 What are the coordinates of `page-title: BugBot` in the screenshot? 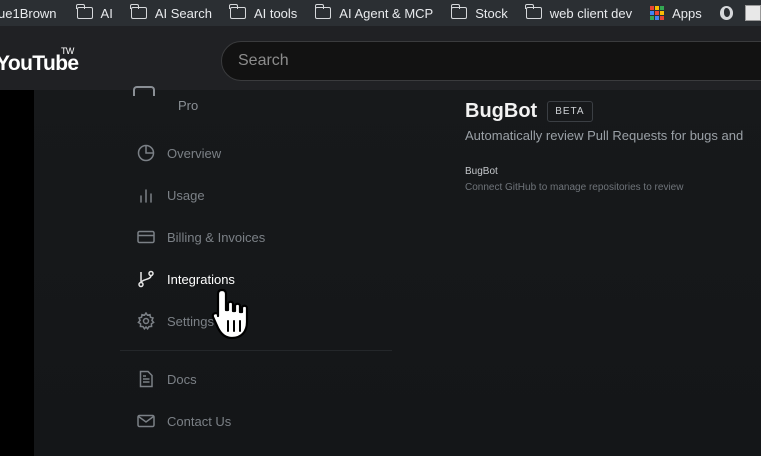 It's located at (501, 111).